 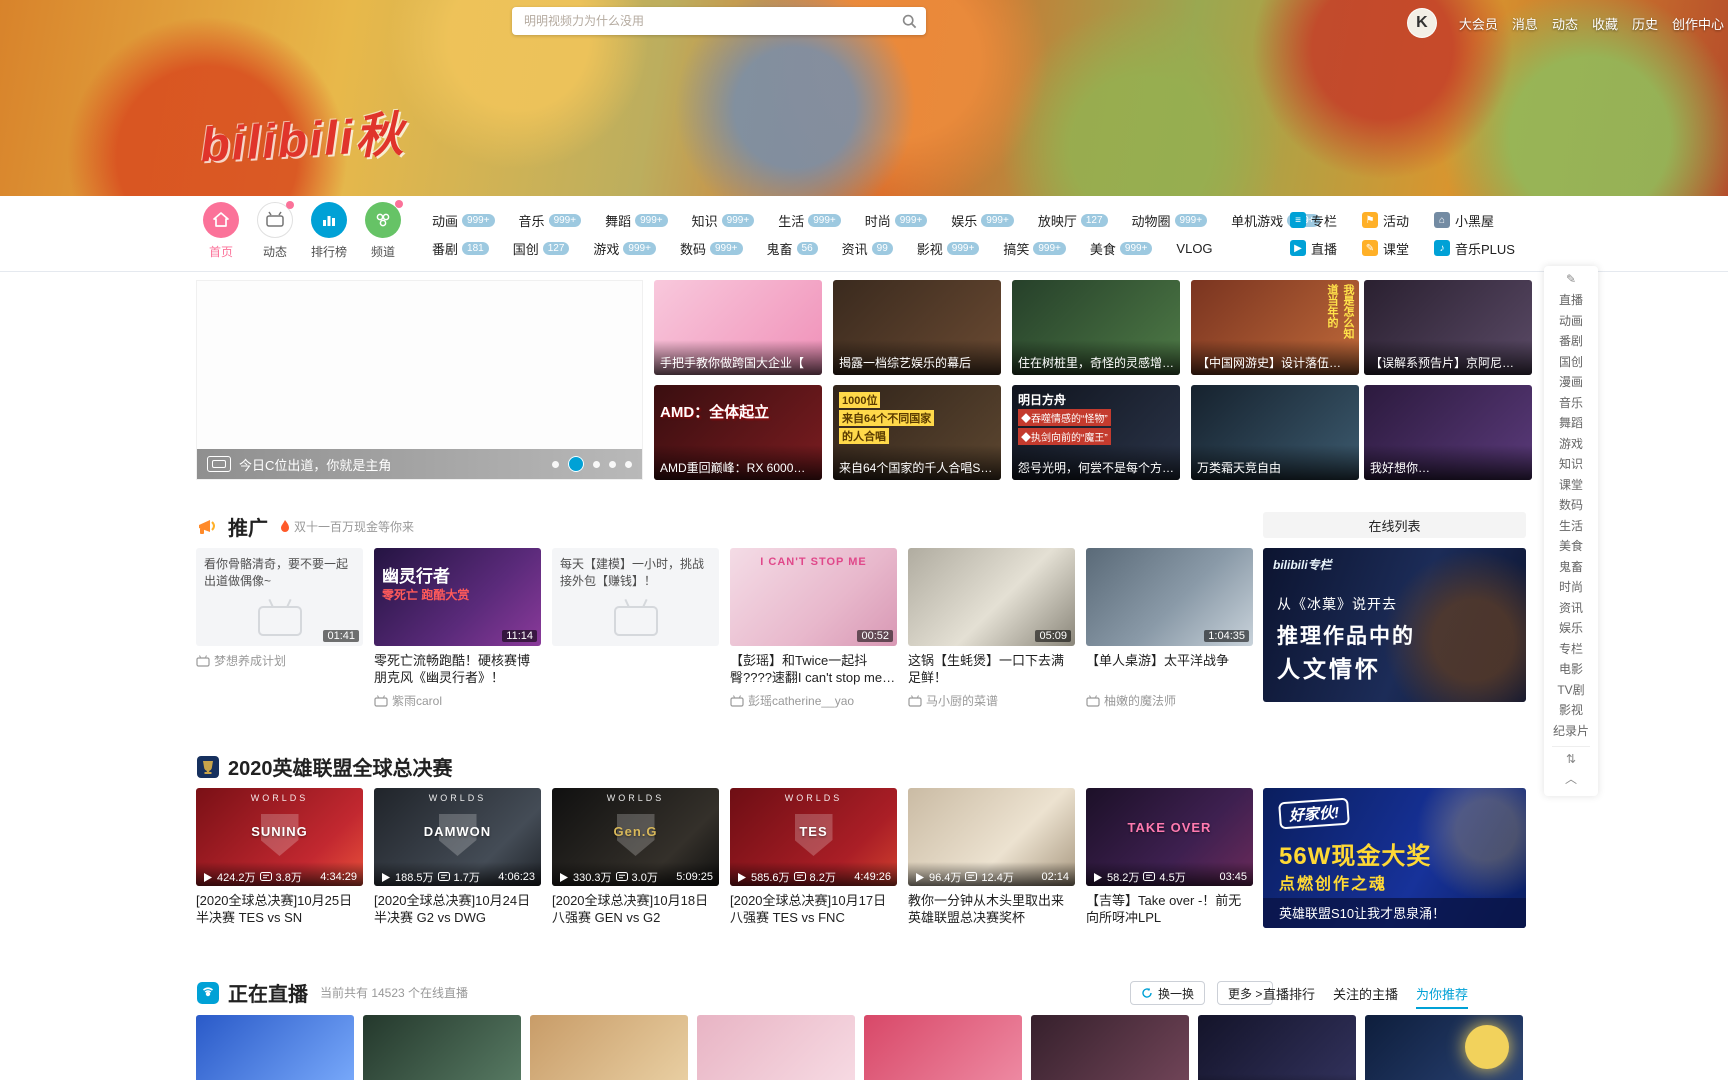 I want to click on search-bar, so click(x=719, y=21).